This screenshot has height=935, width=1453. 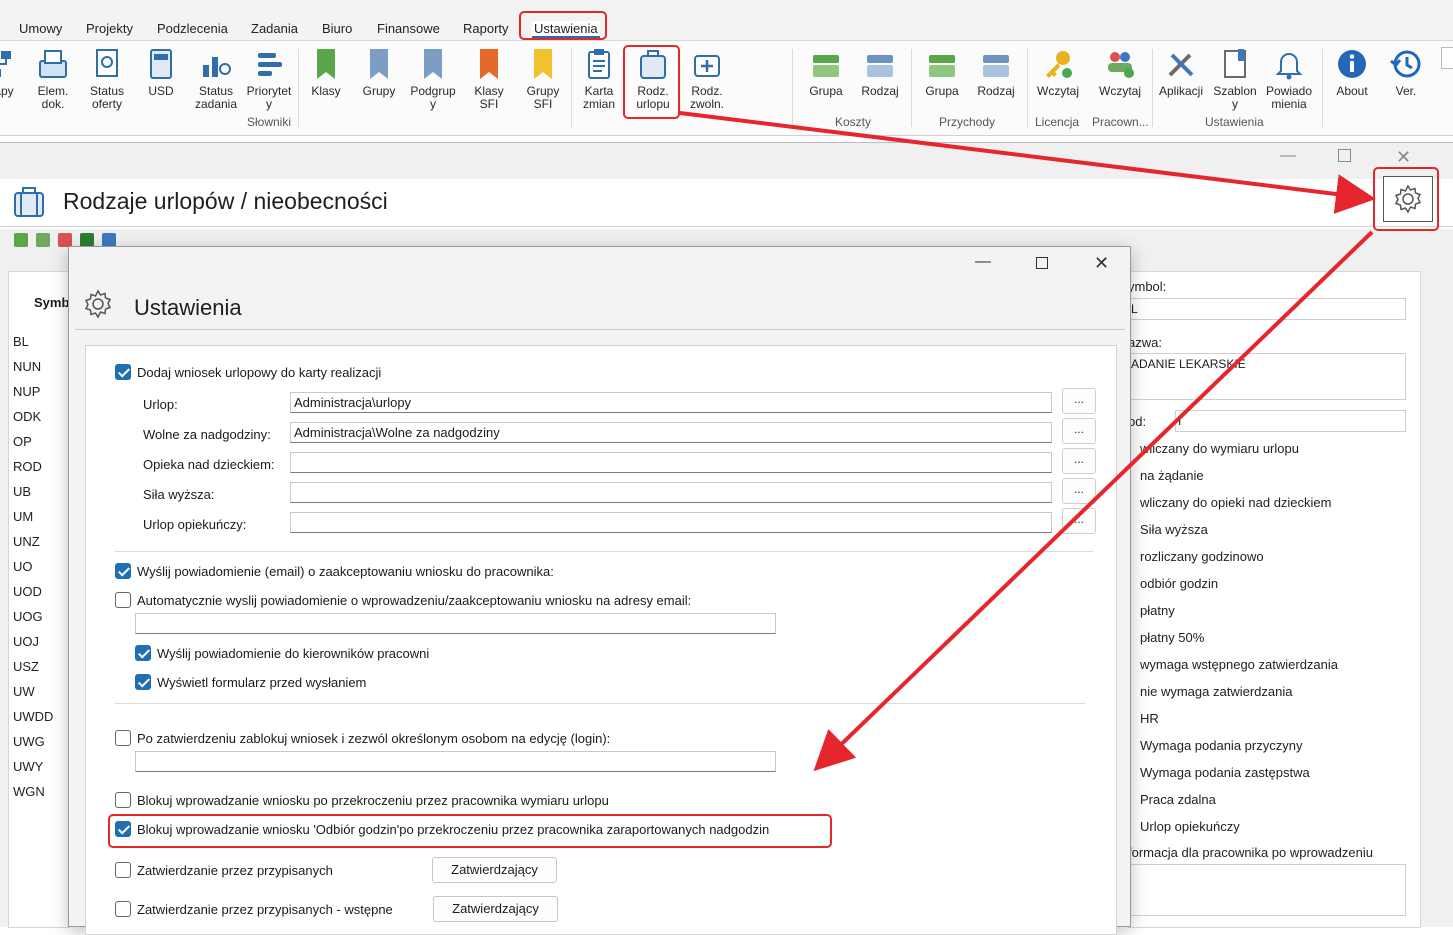 I want to click on ribbon-button-ver: Ver., so click(x=1406, y=72).